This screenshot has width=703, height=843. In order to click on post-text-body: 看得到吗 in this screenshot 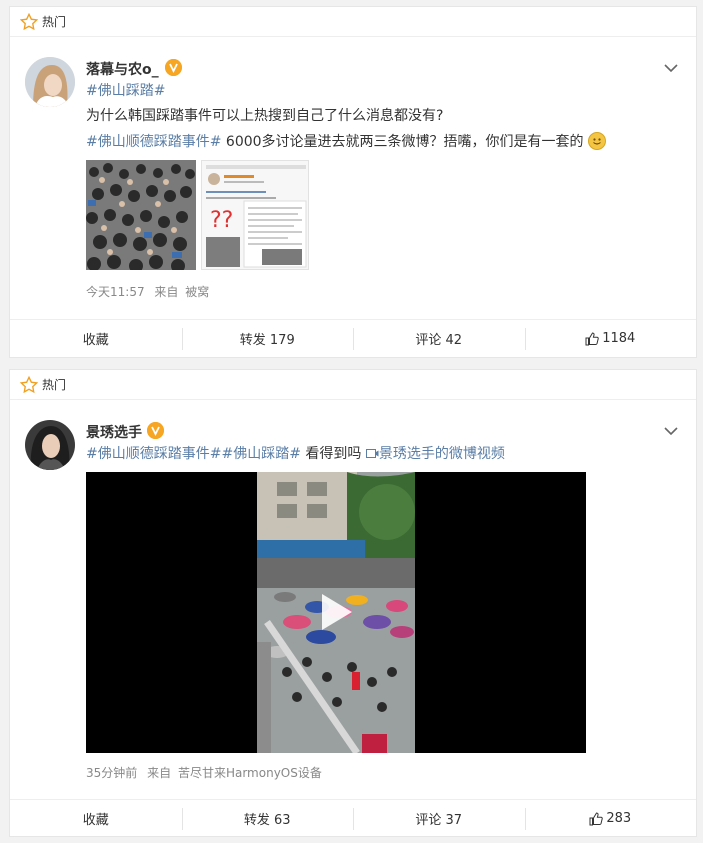, I will do `click(333, 454)`.